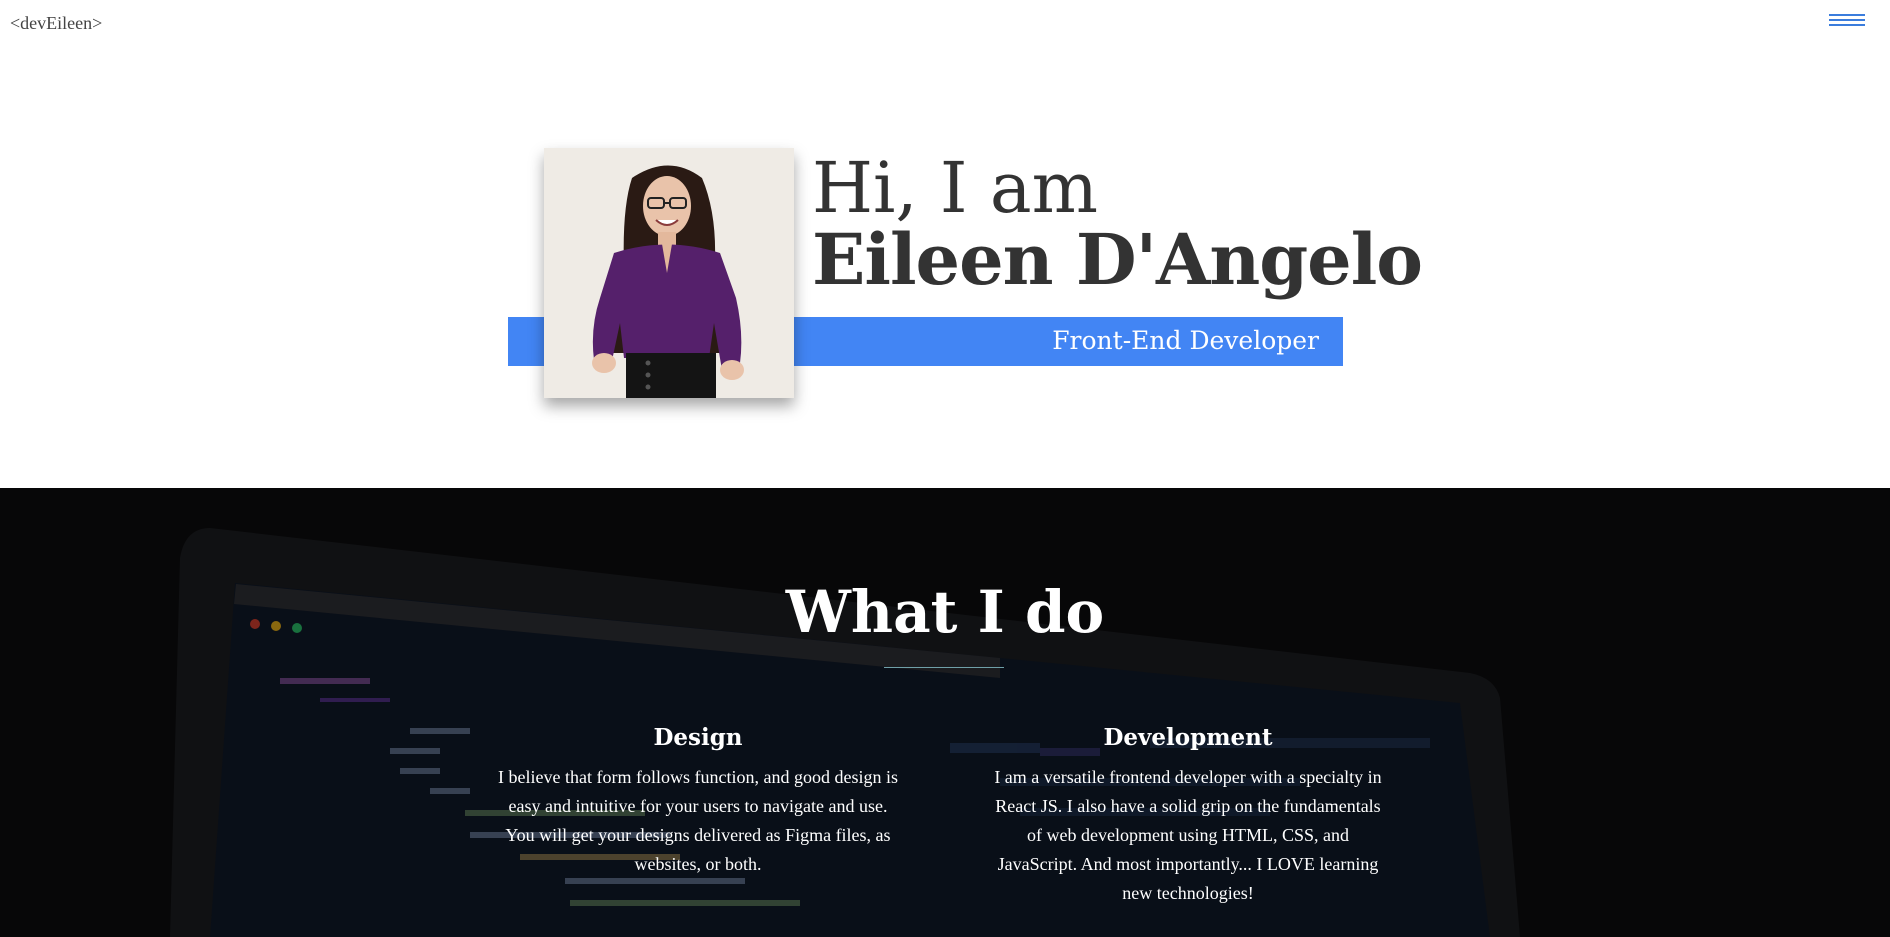 The width and height of the screenshot is (1890, 937). I want to click on service-heading: Development, so click(1188, 737).